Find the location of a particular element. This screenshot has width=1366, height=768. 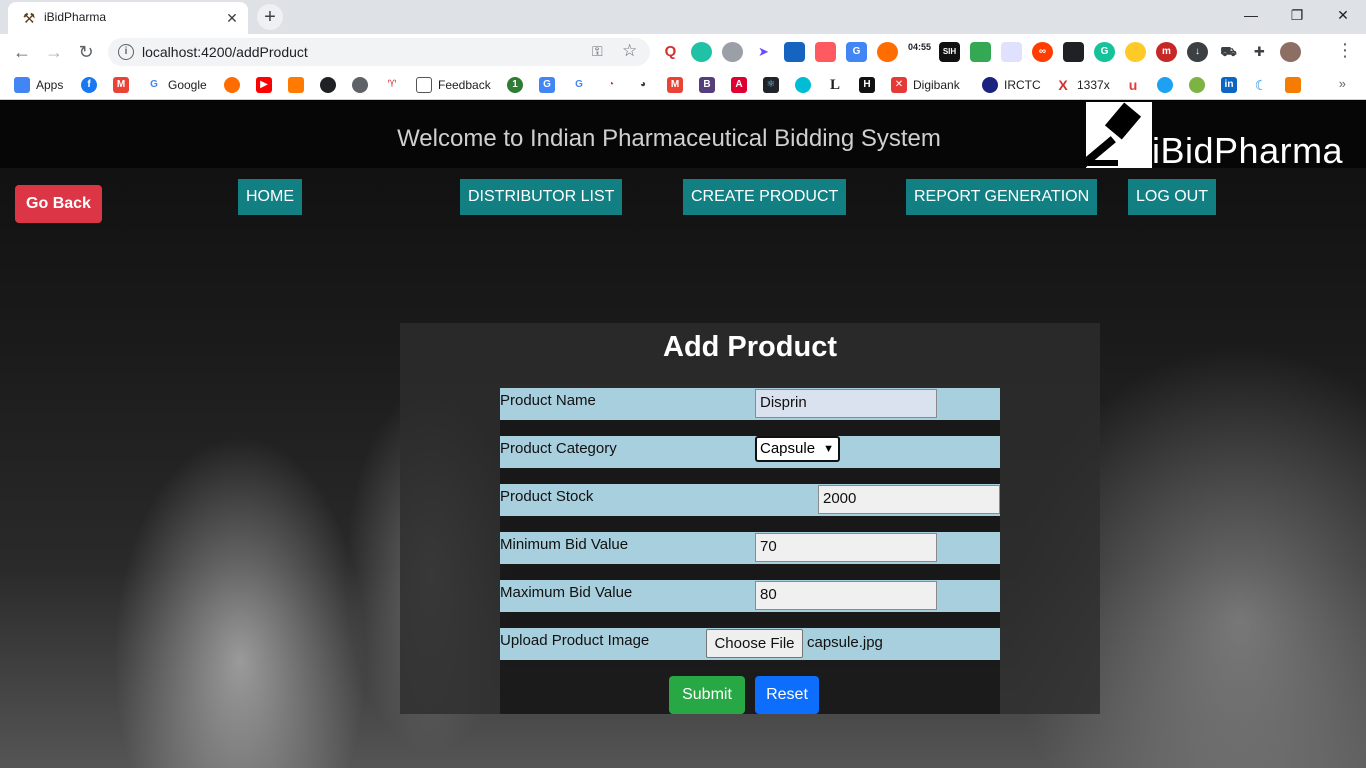

product-stock-input: 2000 is located at coordinates (909, 499).